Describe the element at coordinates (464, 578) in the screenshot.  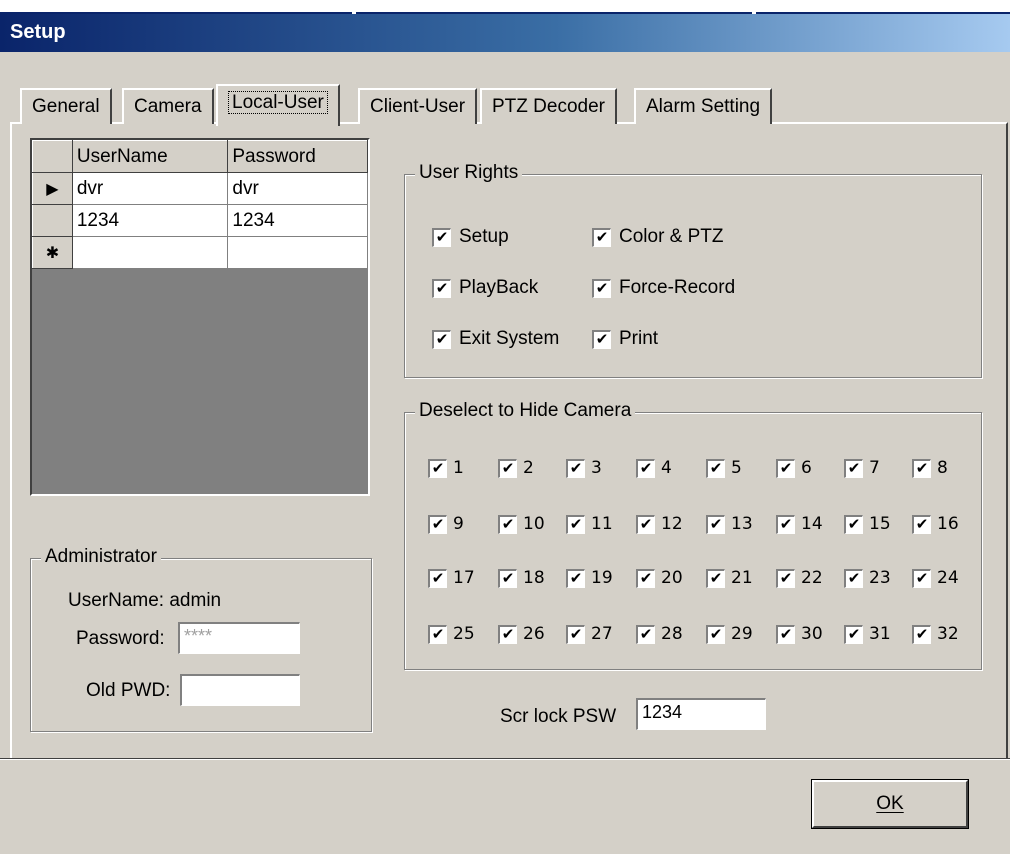
I see `camera-number-label: 17` at that location.